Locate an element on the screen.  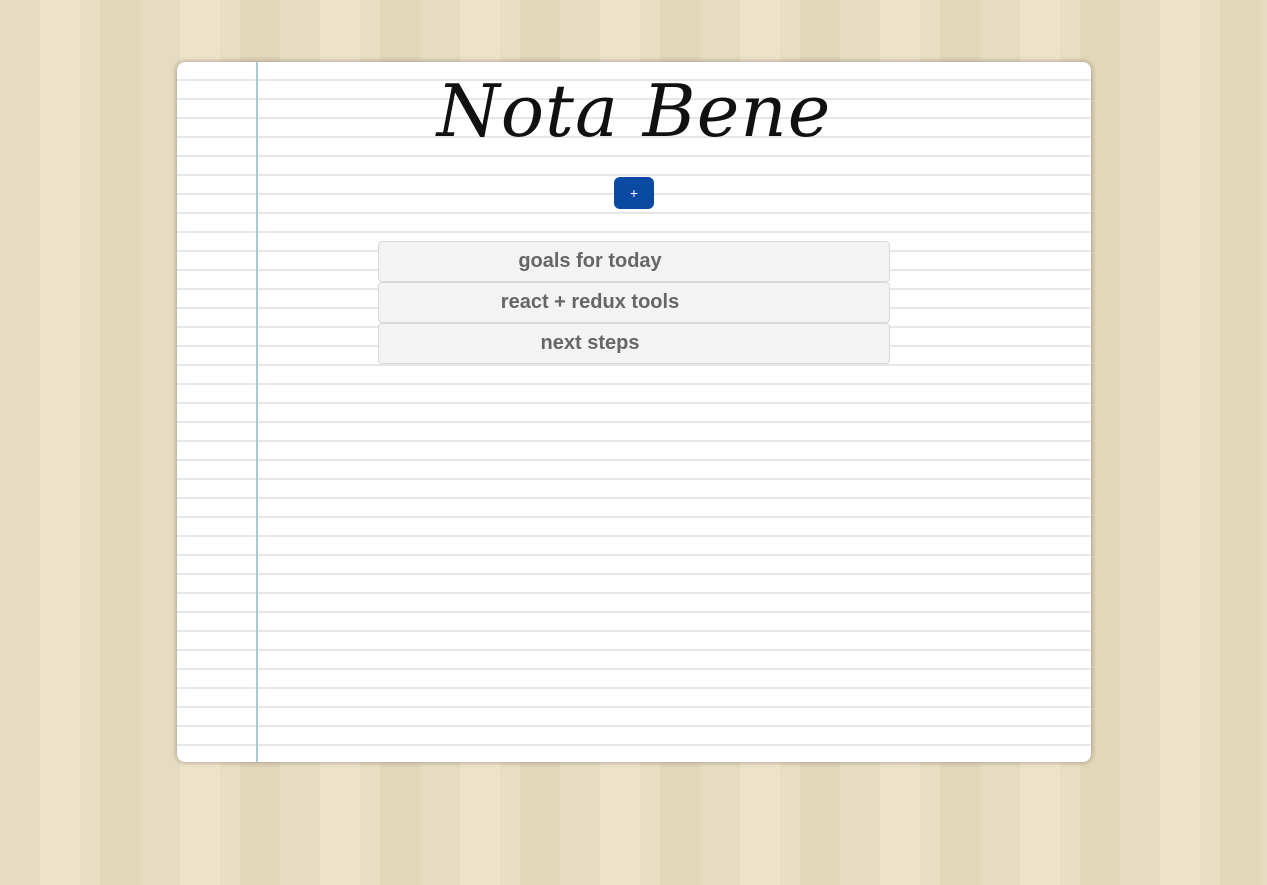
add-note-button: + is located at coordinates (634, 193).